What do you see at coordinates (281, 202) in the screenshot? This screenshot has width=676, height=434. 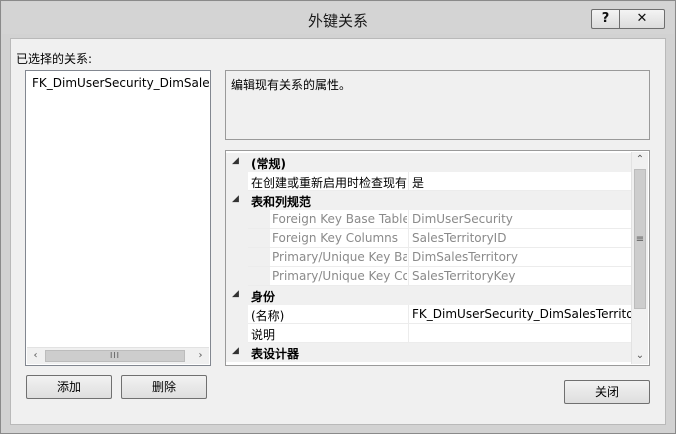 I see `category-name: 表和列规范` at bounding box center [281, 202].